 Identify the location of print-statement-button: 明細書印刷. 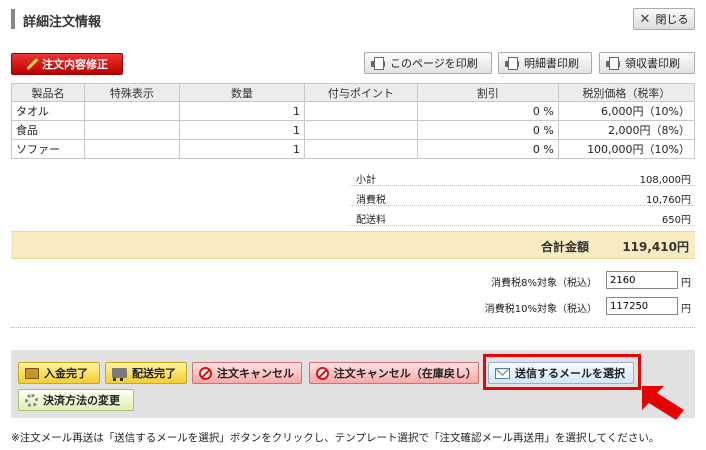
(545, 63).